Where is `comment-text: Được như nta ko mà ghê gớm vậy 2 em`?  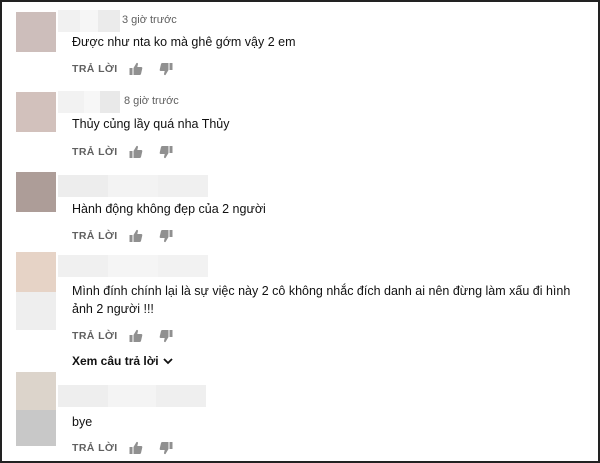 comment-text: Được như nta ko mà ghê gớm vậy 2 em is located at coordinates (184, 42).